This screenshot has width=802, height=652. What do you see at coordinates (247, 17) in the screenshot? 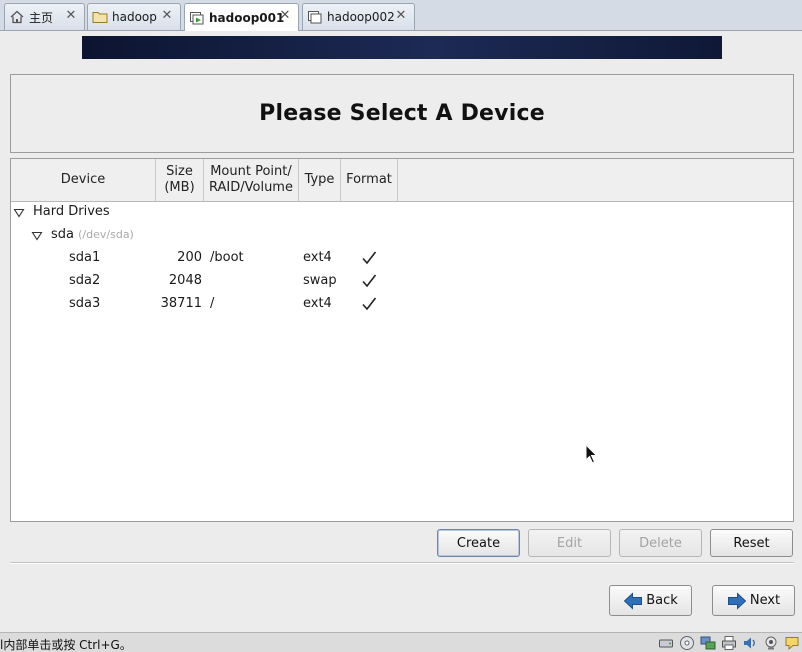
I see `tab-label: hadoop001` at bounding box center [247, 17].